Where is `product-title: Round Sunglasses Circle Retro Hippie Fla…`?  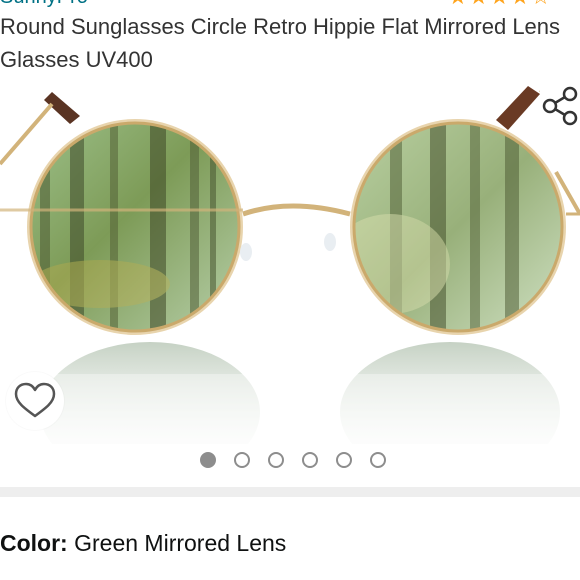
product-title: Round Sunglasses Circle Retro Hippie Fla… is located at coordinates (280, 43).